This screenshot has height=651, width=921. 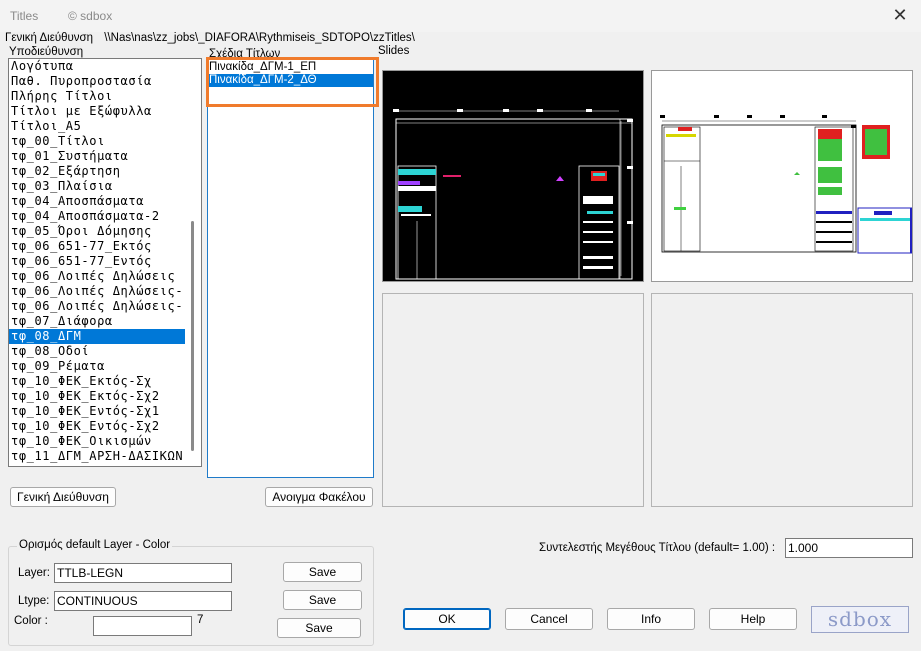 What do you see at coordinates (143, 601) in the screenshot?
I see `ltype-input: CONTINUOUS` at bounding box center [143, 601].